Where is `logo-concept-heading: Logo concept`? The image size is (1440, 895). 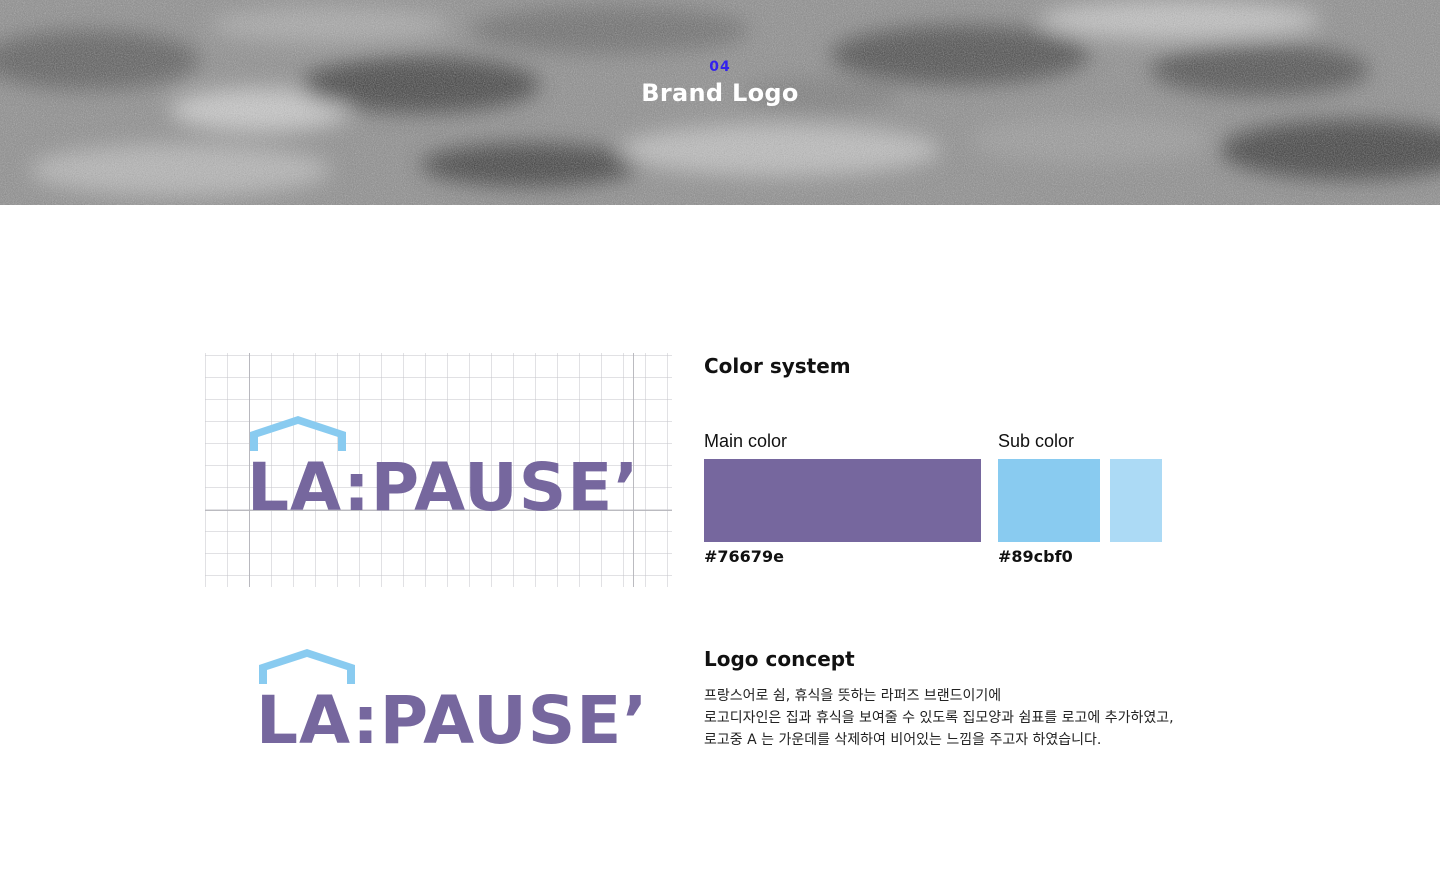
logo-concept-heading: Logo concept is located at coordinates (779, 659).